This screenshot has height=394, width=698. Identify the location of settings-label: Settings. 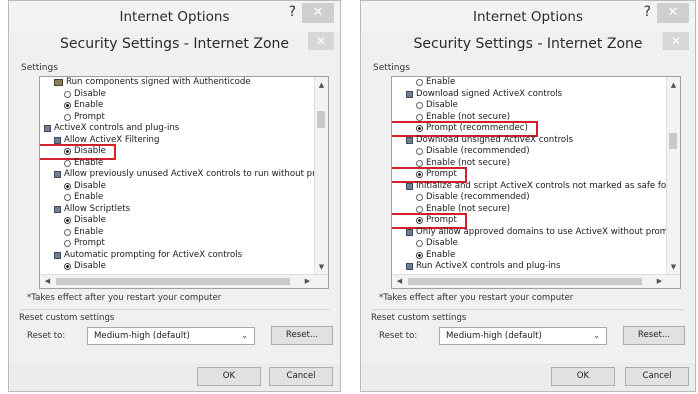
(39, 68).